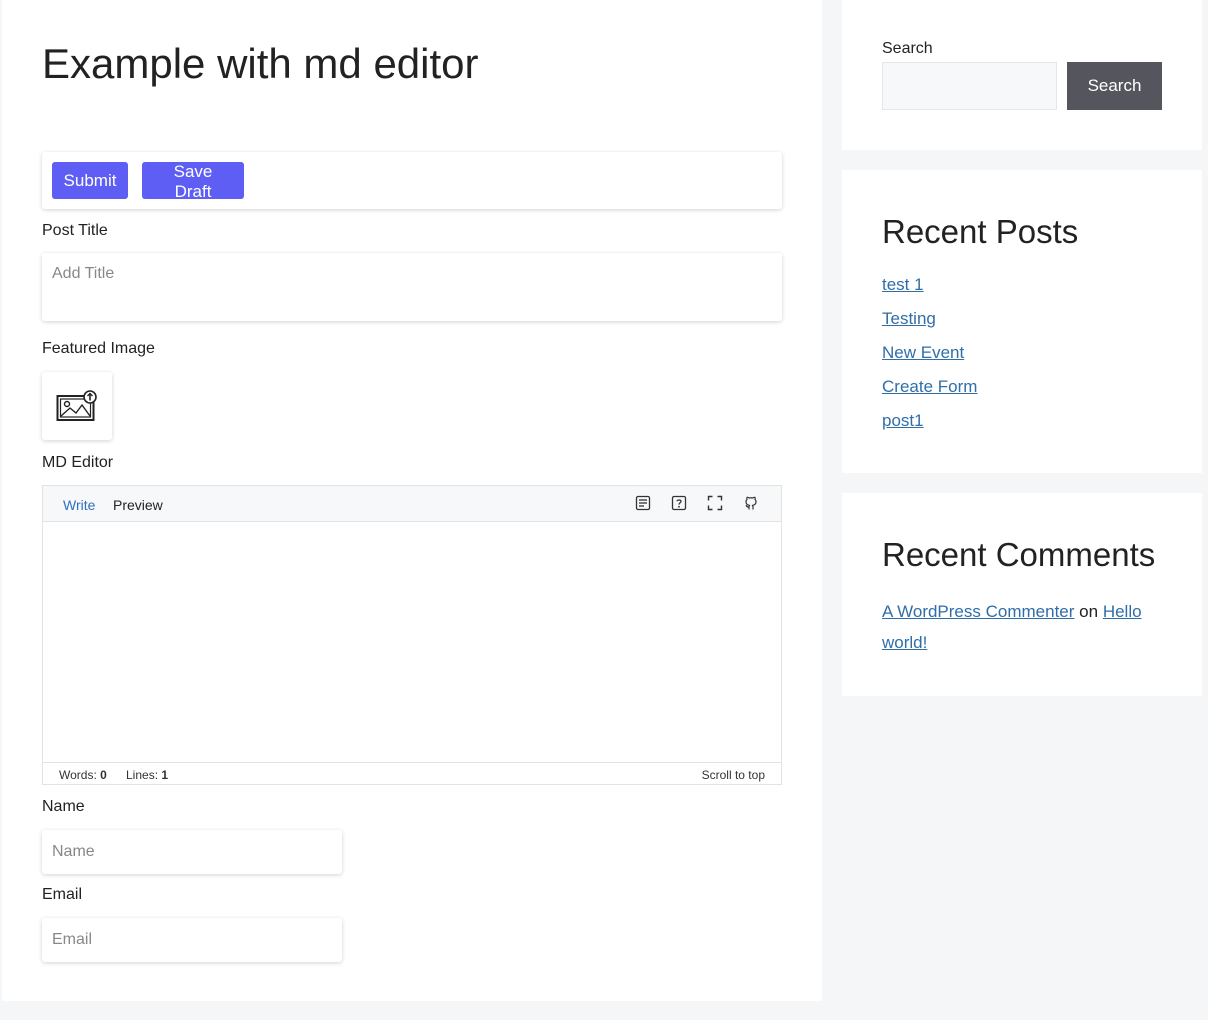 This screenshot has width=1208, height=1020. What do you see at coordinates (75, 230) in the screenshot?
I see `post-title-label: Post Title` at bounding box center [75, 230].